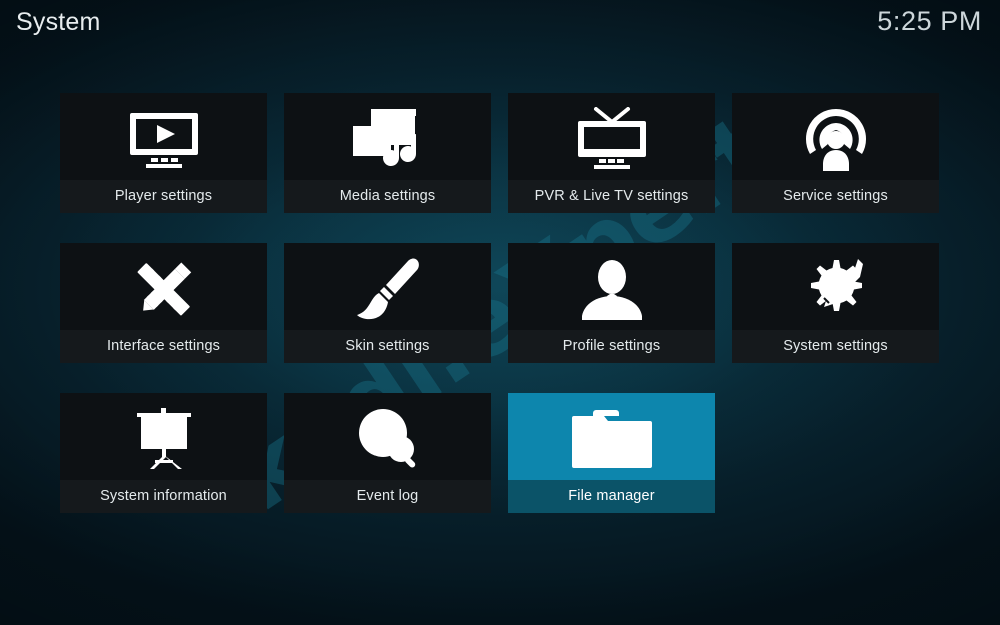 This screenshot has height=625, width=1000. Describe the element at coordinates (387, 286) in the screenshot. I see `paintbrush-icon` at that location.